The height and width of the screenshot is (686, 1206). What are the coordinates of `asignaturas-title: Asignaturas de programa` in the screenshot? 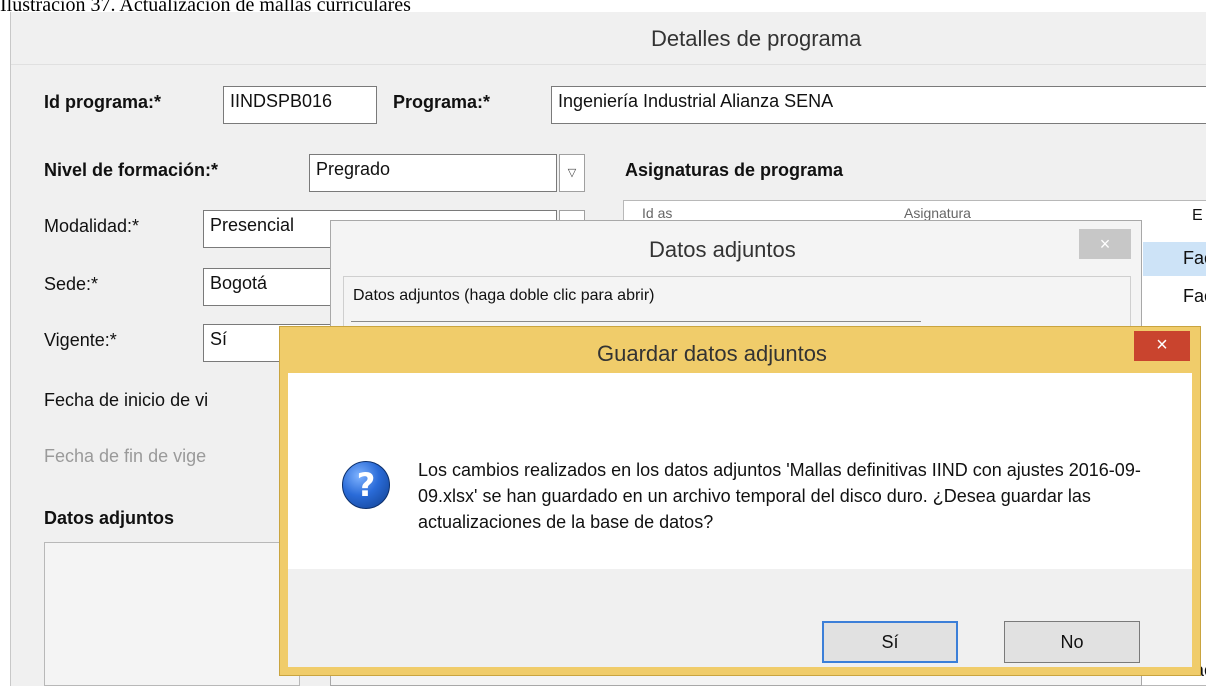 It's located at (734, 170).